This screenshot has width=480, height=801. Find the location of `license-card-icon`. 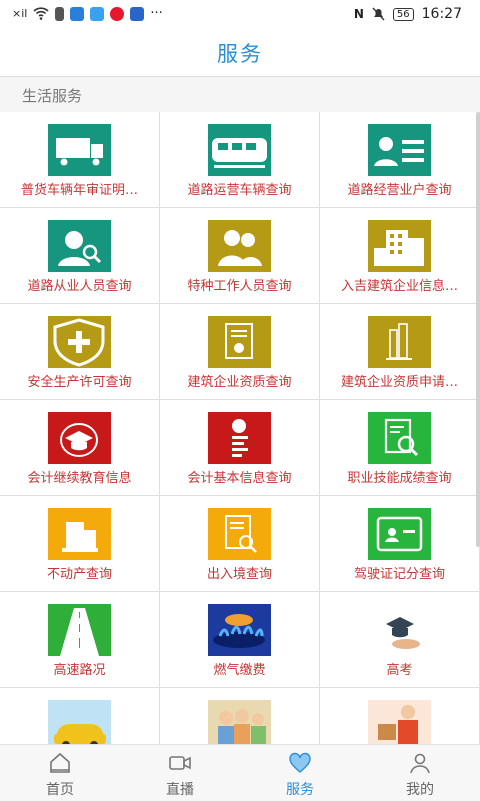

license-card-icon is located at coordinates (399, 534).